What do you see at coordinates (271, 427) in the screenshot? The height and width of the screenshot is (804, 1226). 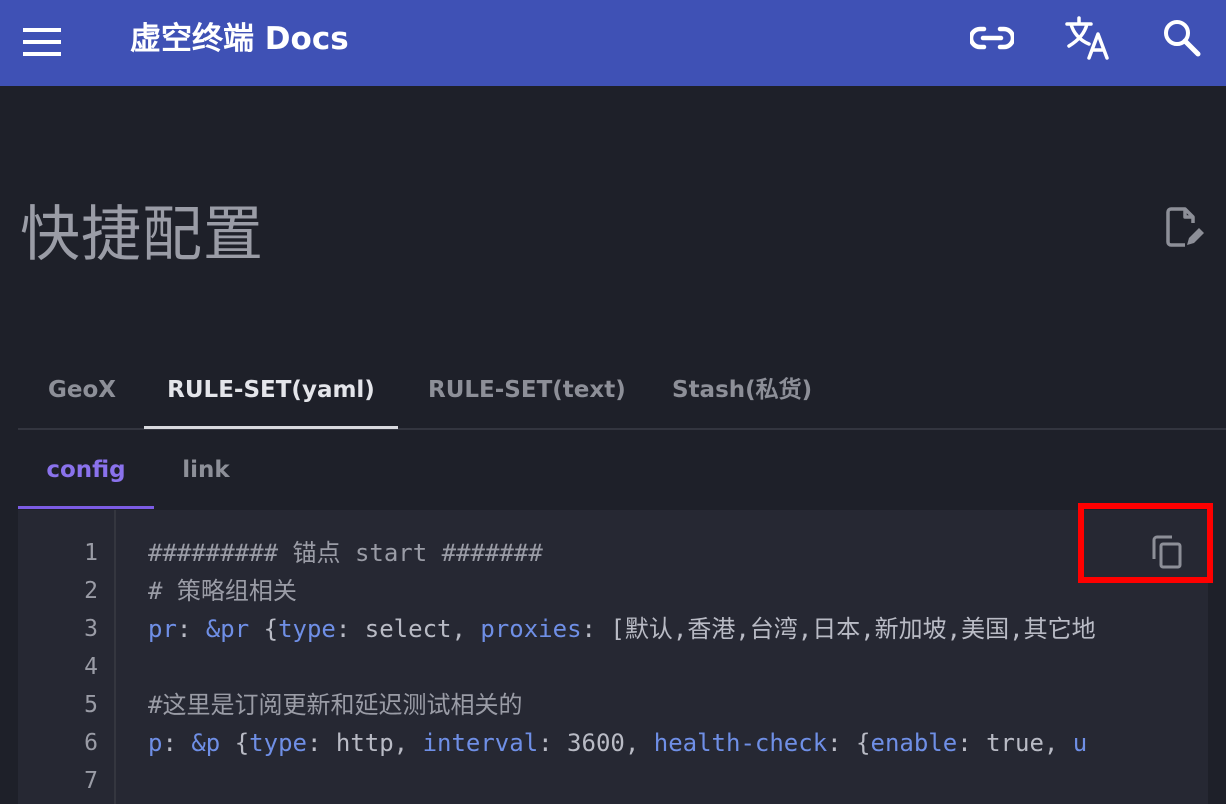 I see `active-tab-indicator` at bounding box center [271, 427].